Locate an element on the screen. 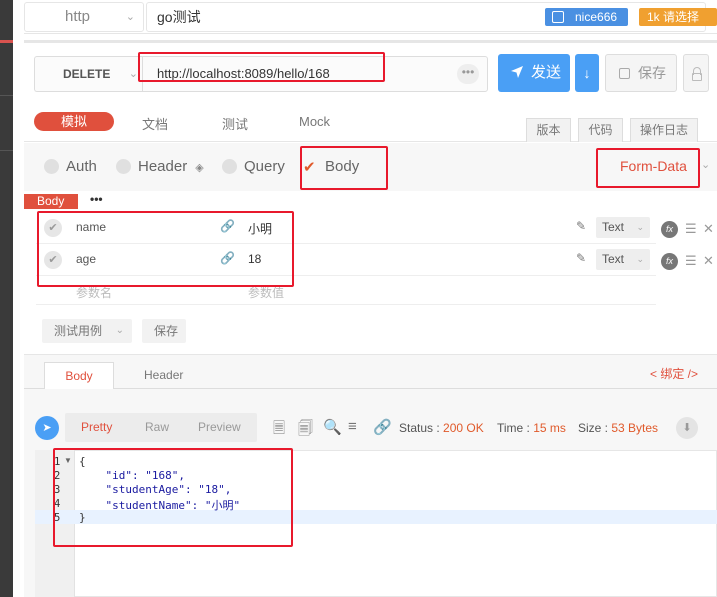 The height and width of the screenshot is (597, 717). protocol-select: http ⌄ is located at coordinates (84, 17).